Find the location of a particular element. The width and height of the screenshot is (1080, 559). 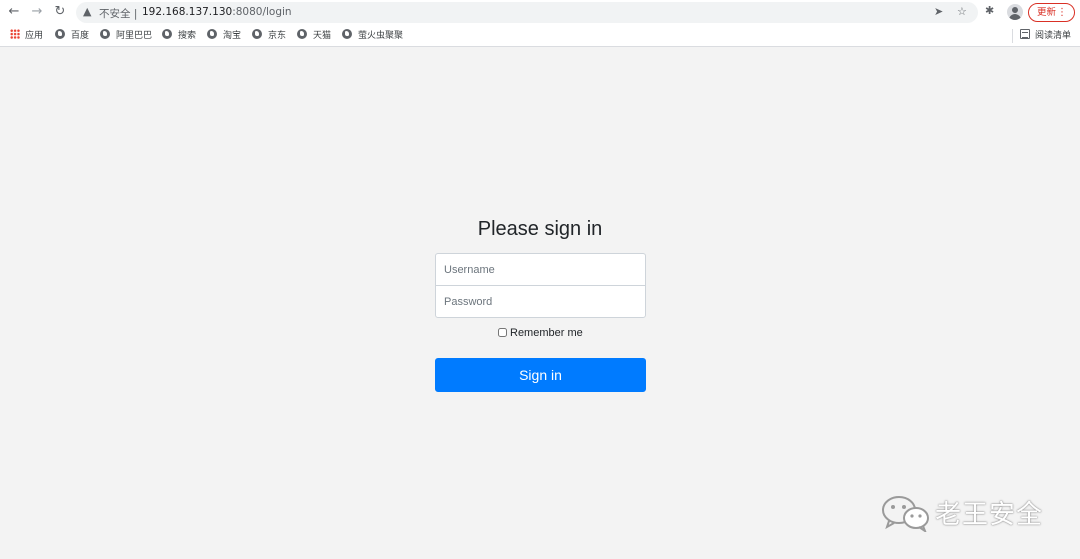

star-icon: ☆ is located at coordinates (962, 11).